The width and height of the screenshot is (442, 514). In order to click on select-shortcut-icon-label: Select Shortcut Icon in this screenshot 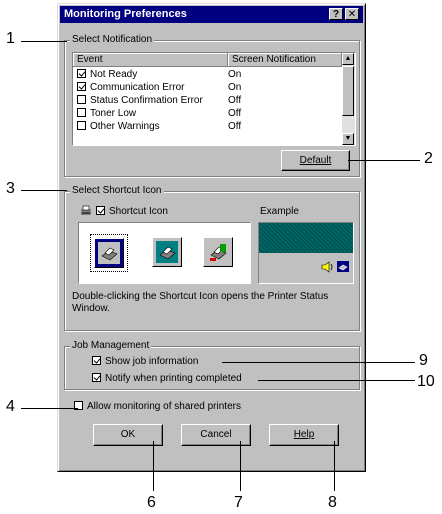, I will do `click(117, 190)`.